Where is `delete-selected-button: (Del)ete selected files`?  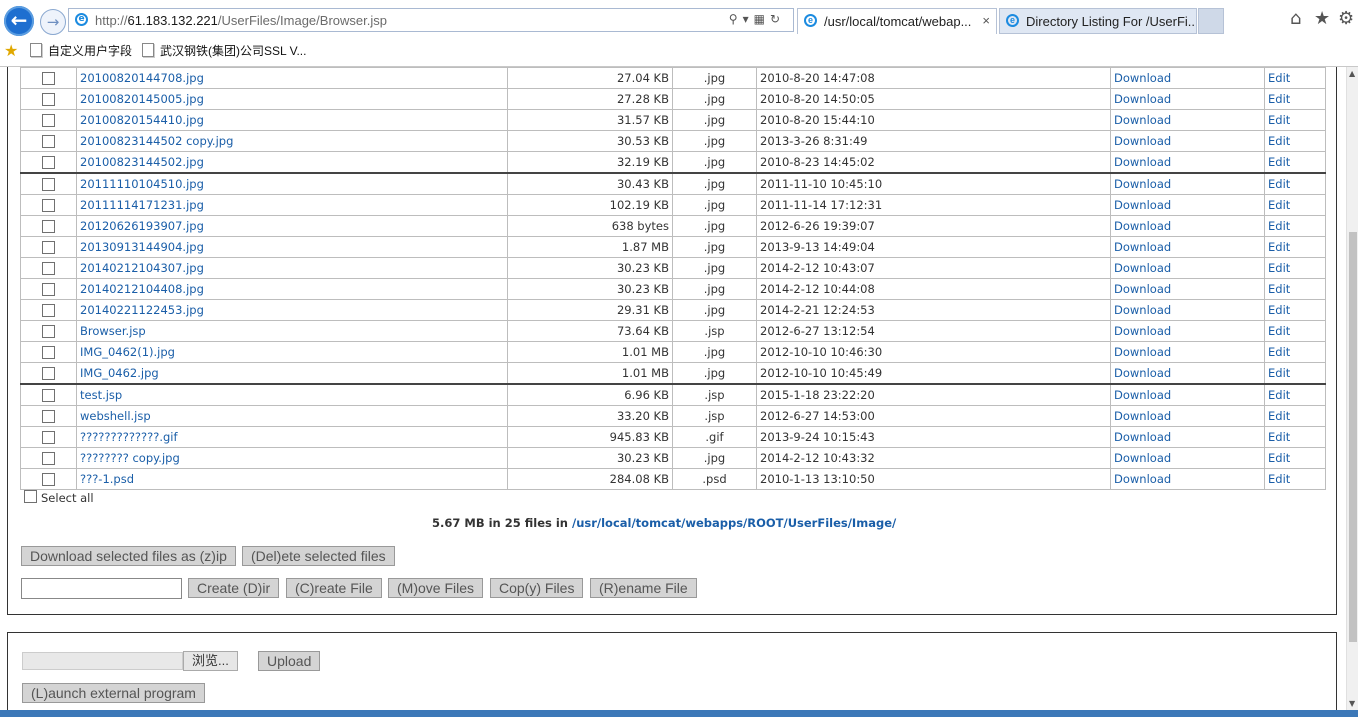 delete-selected-button: (Del)ete selected files is located at coordinates (318, 556).